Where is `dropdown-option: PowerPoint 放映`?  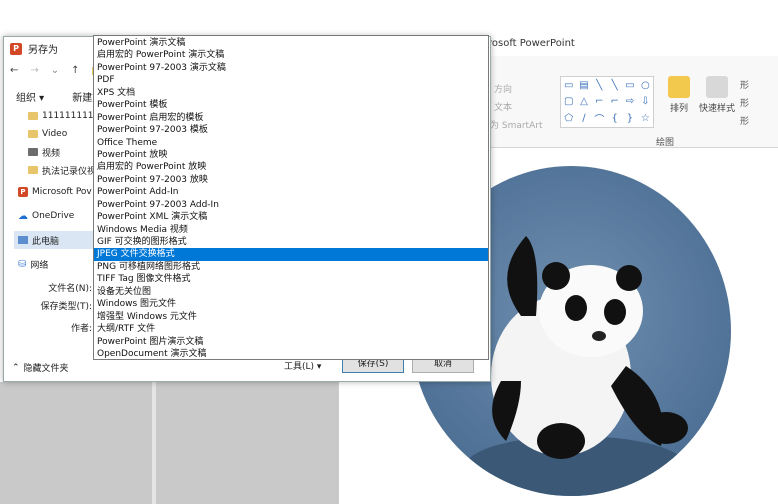
dropdown-option: PowerPoint 放映 is located at coordinates (291, 155).